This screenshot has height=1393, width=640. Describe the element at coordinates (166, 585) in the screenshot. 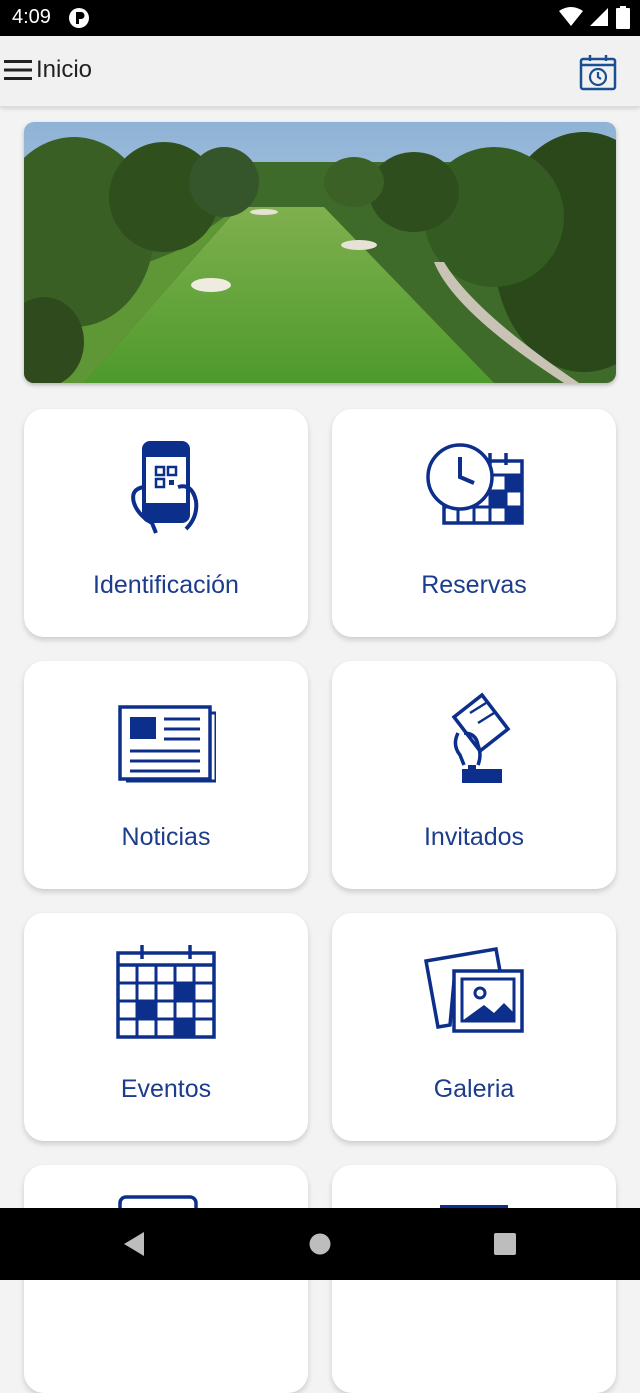

I see `tile-label: Identificación` at that location.